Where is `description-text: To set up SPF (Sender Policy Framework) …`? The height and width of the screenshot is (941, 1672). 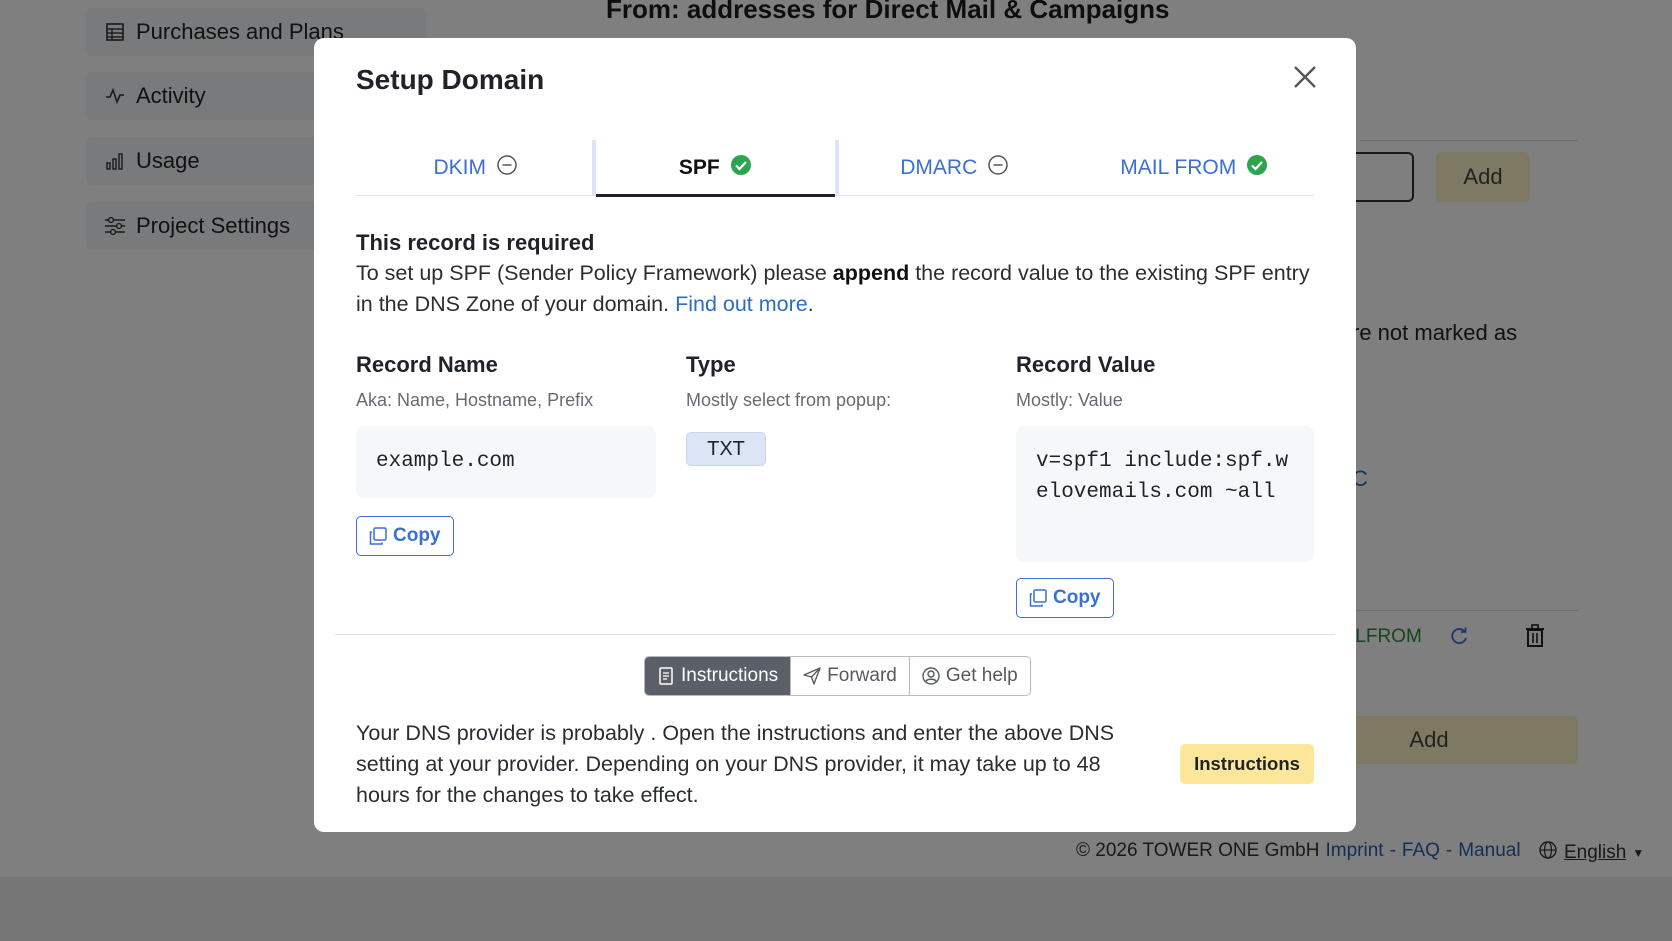
description-text: To set up SPF (Sender Policy Framework) … is located at coordinates (594, 273).